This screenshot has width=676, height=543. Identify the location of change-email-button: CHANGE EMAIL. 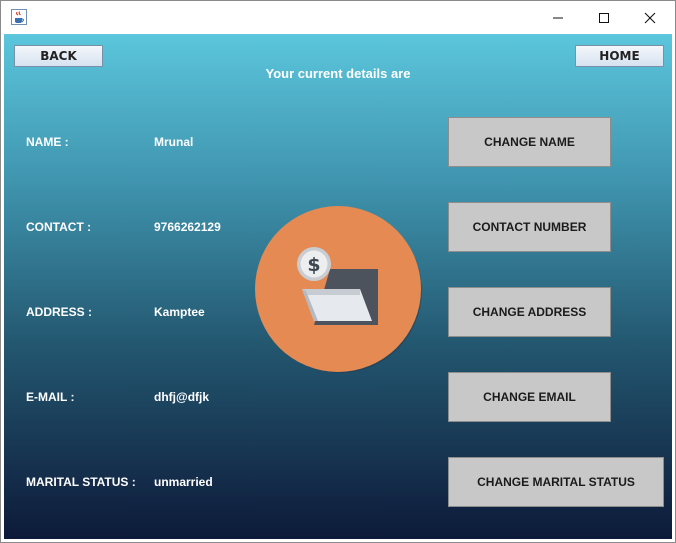
(529, 397).